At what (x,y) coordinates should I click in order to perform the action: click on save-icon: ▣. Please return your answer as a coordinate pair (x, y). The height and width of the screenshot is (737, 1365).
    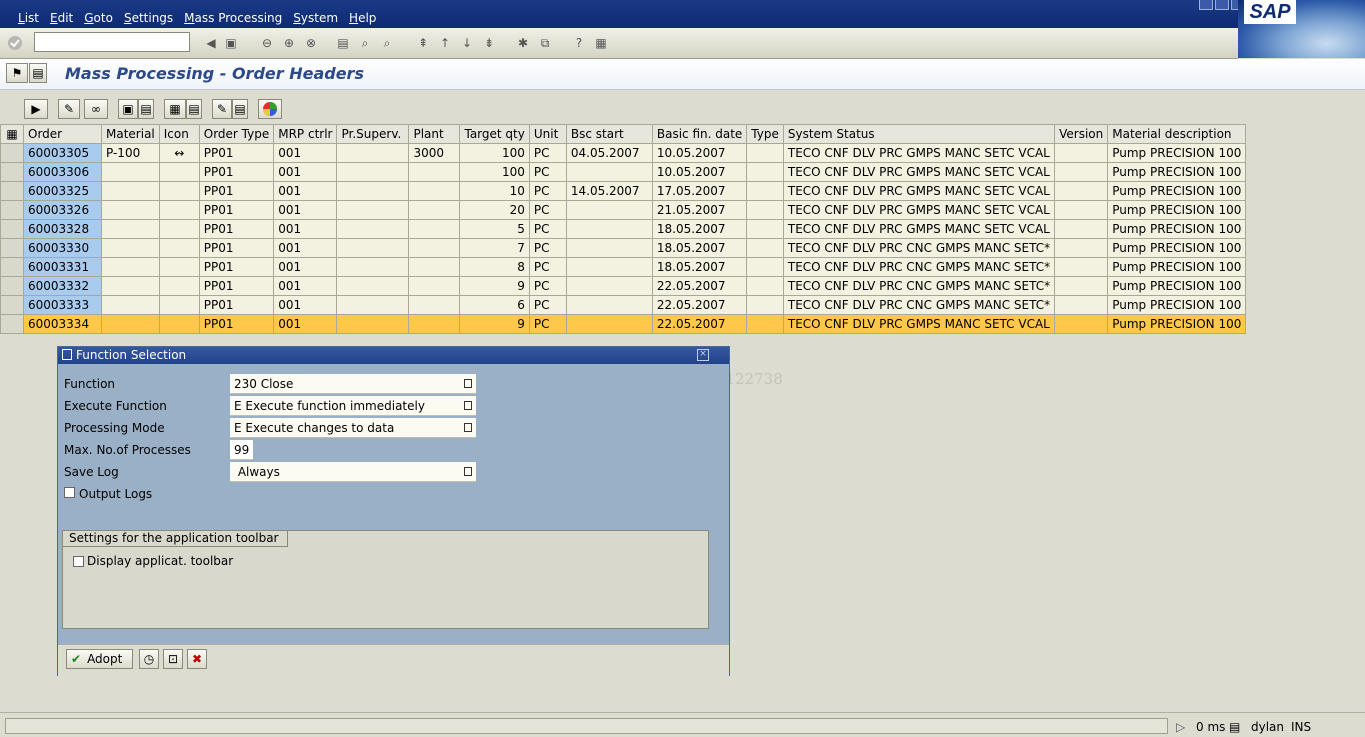
    Looking at the image, I should click on (231, 43).